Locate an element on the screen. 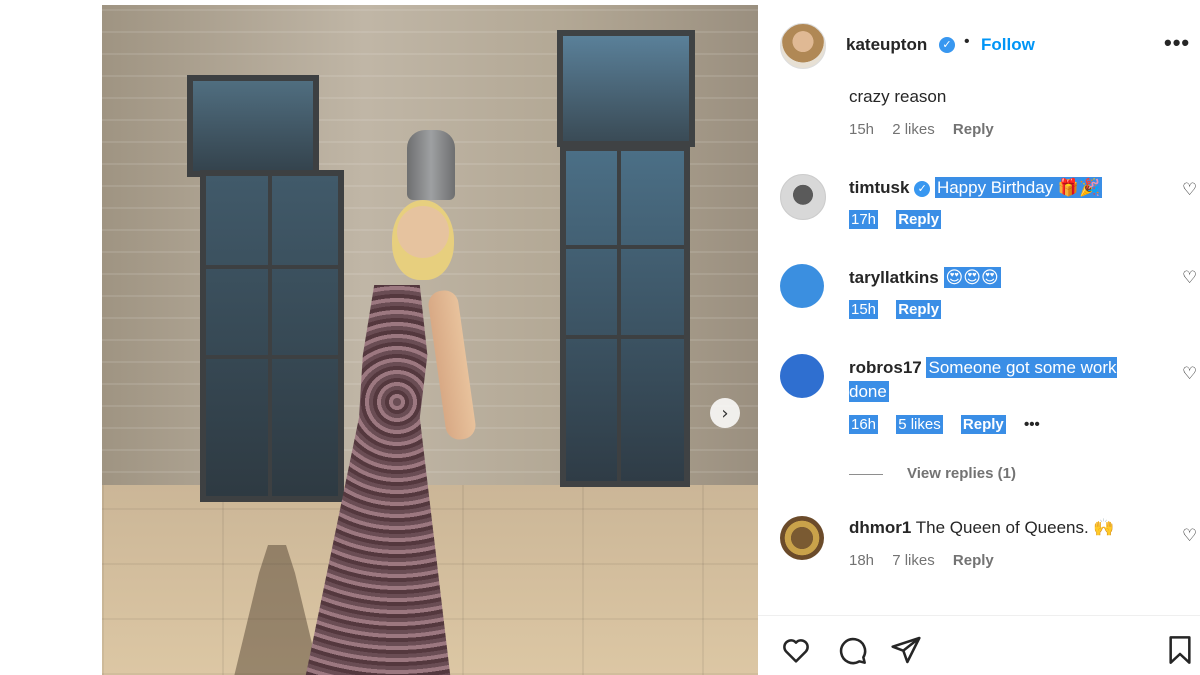 The width and height of the screenshot is (1200, 675). follow-button: Follow is located at coordinates (1008, 45).